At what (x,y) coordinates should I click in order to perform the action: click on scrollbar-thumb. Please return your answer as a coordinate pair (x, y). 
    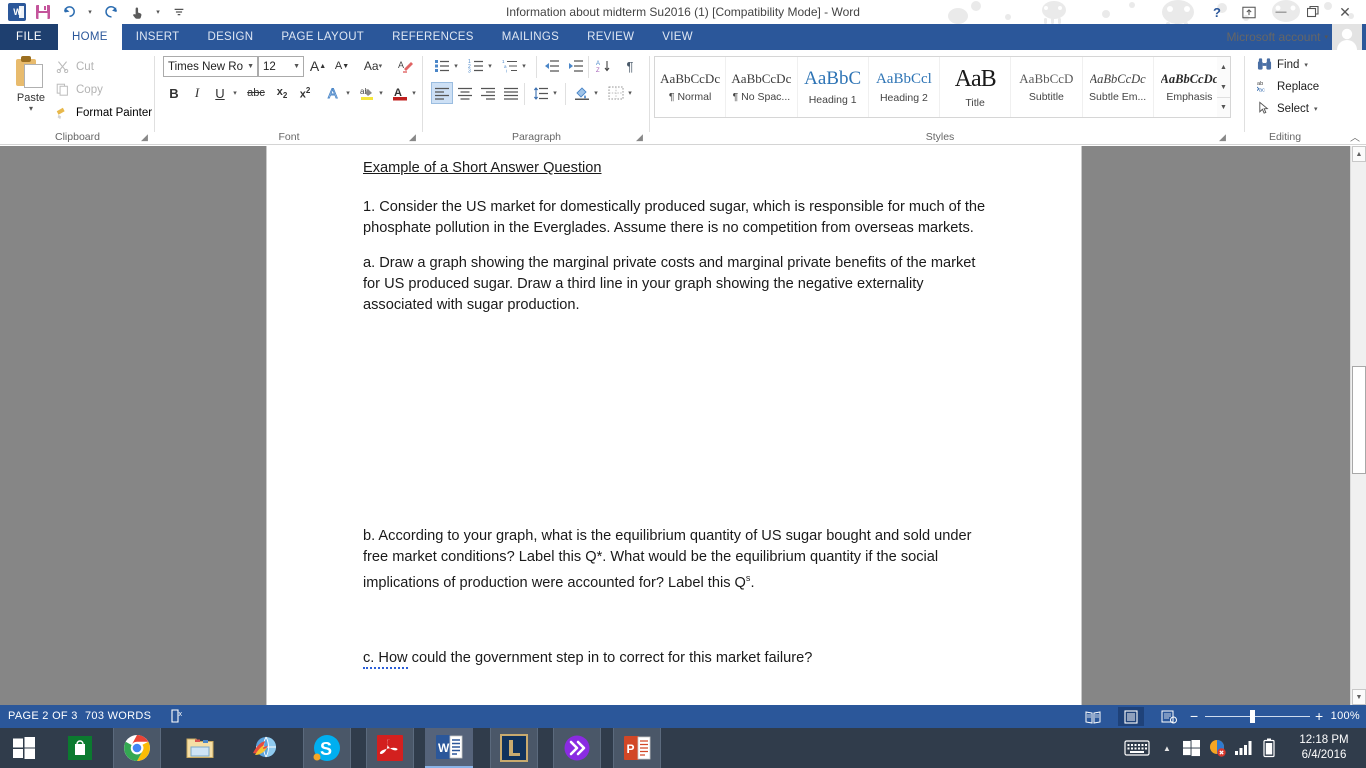
    Looking at the image, I should click on (1359, 420).